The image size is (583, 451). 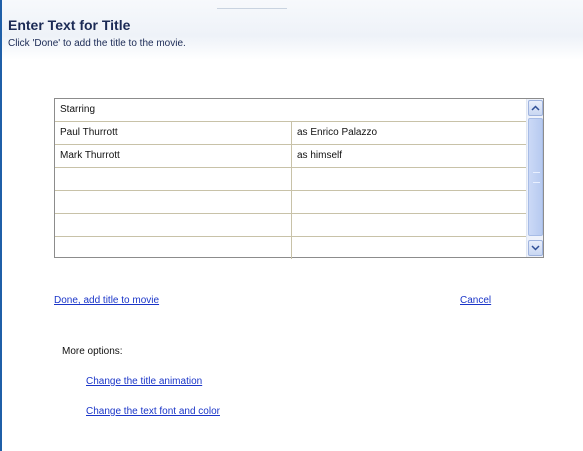 I want to click on table-scrollbar, so click(x=534, y=178).